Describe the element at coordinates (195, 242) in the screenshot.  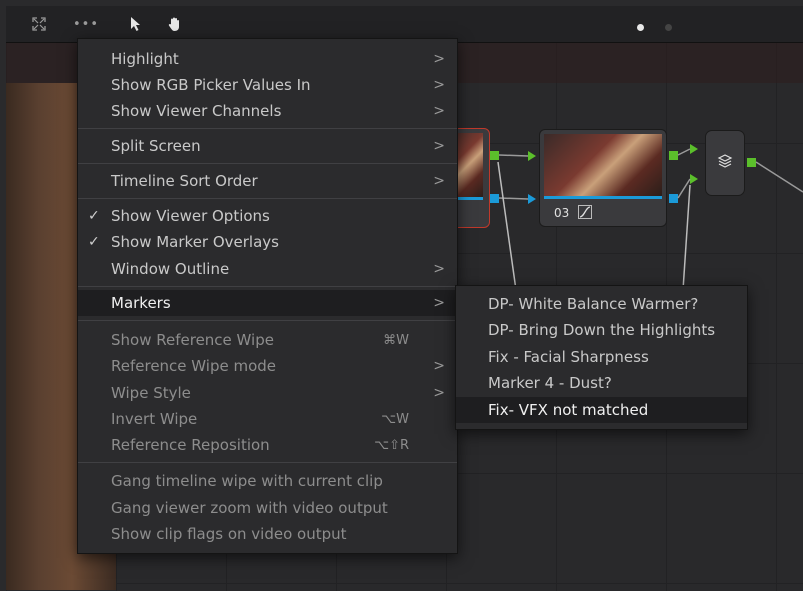
I see `menu-item-label: Show Marker Overlays` at that location.